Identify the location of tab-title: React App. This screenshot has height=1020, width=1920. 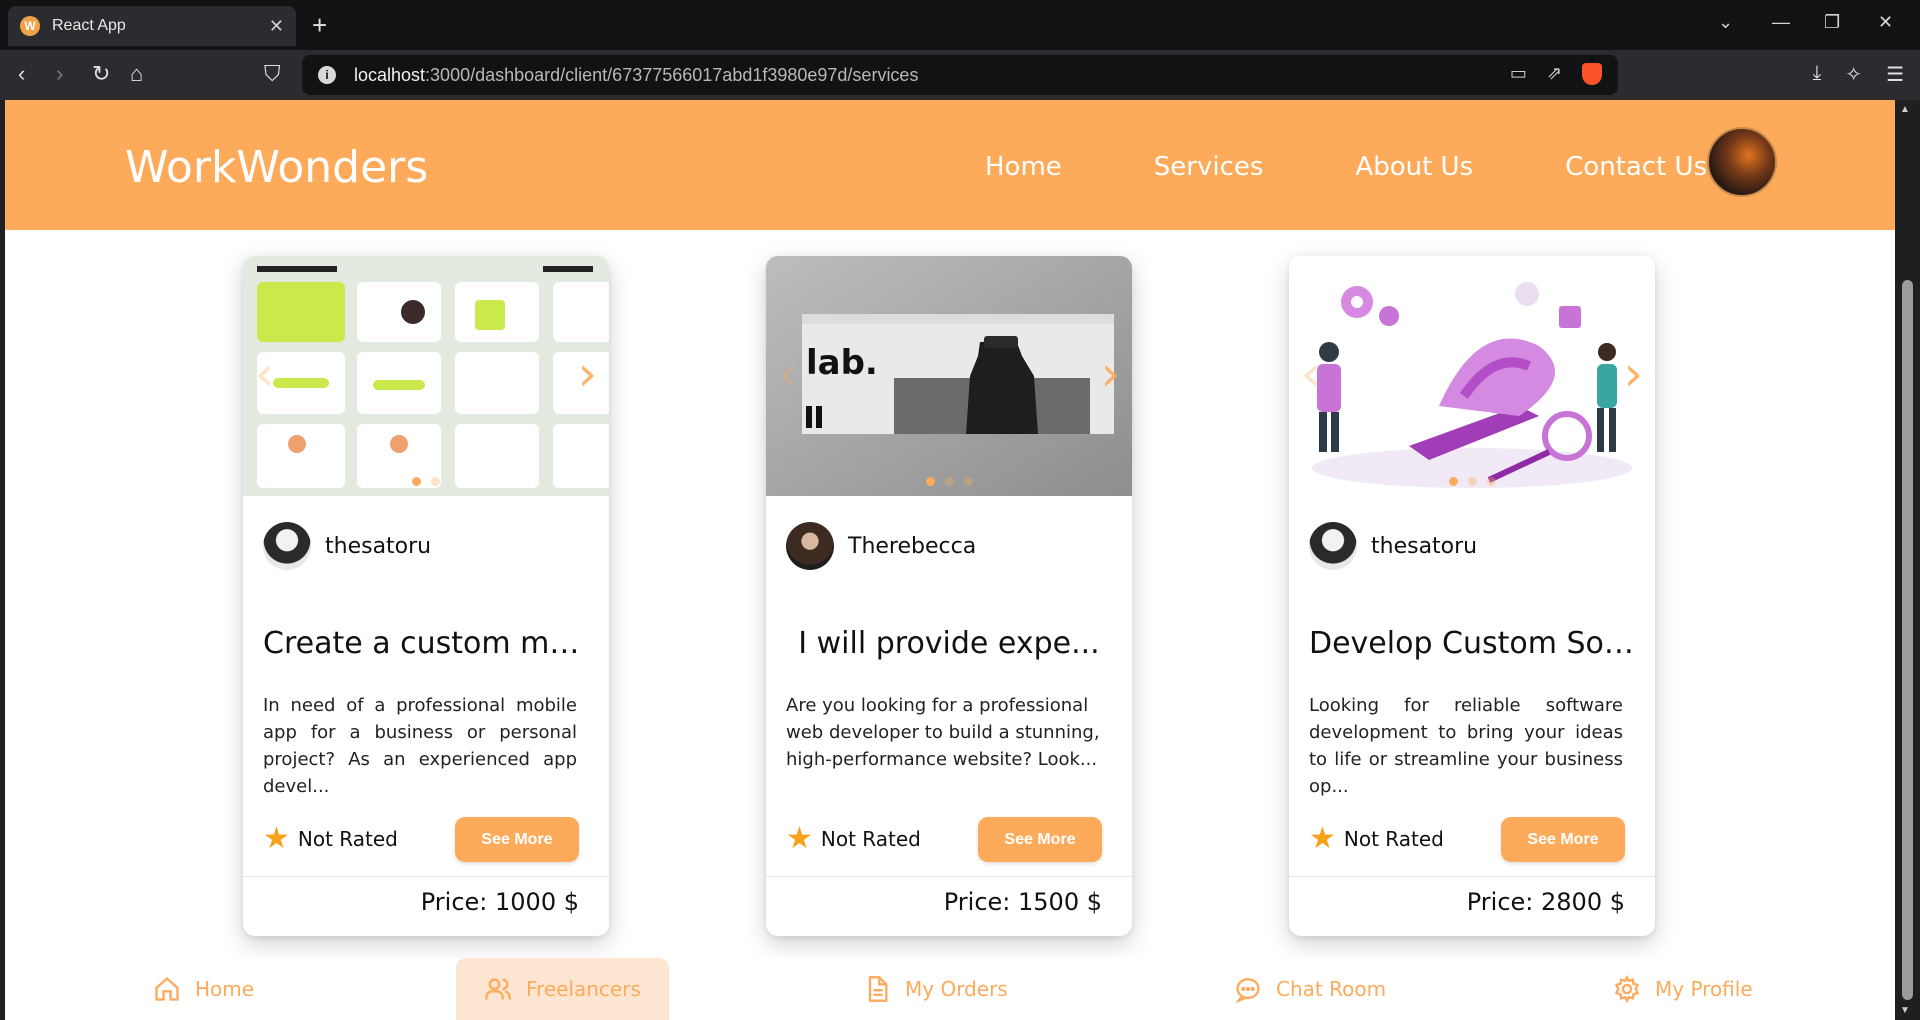
(89, 25).